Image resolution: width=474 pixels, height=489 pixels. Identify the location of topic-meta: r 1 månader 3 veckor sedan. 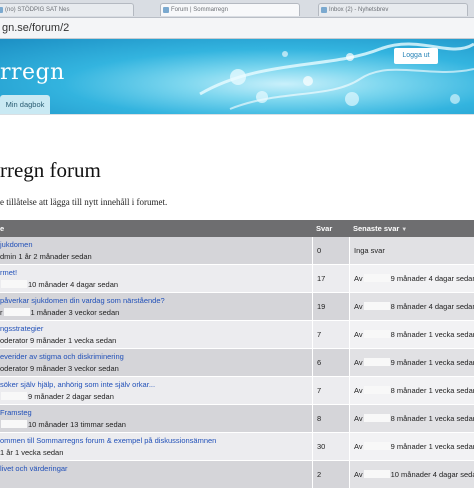
(59, 312).